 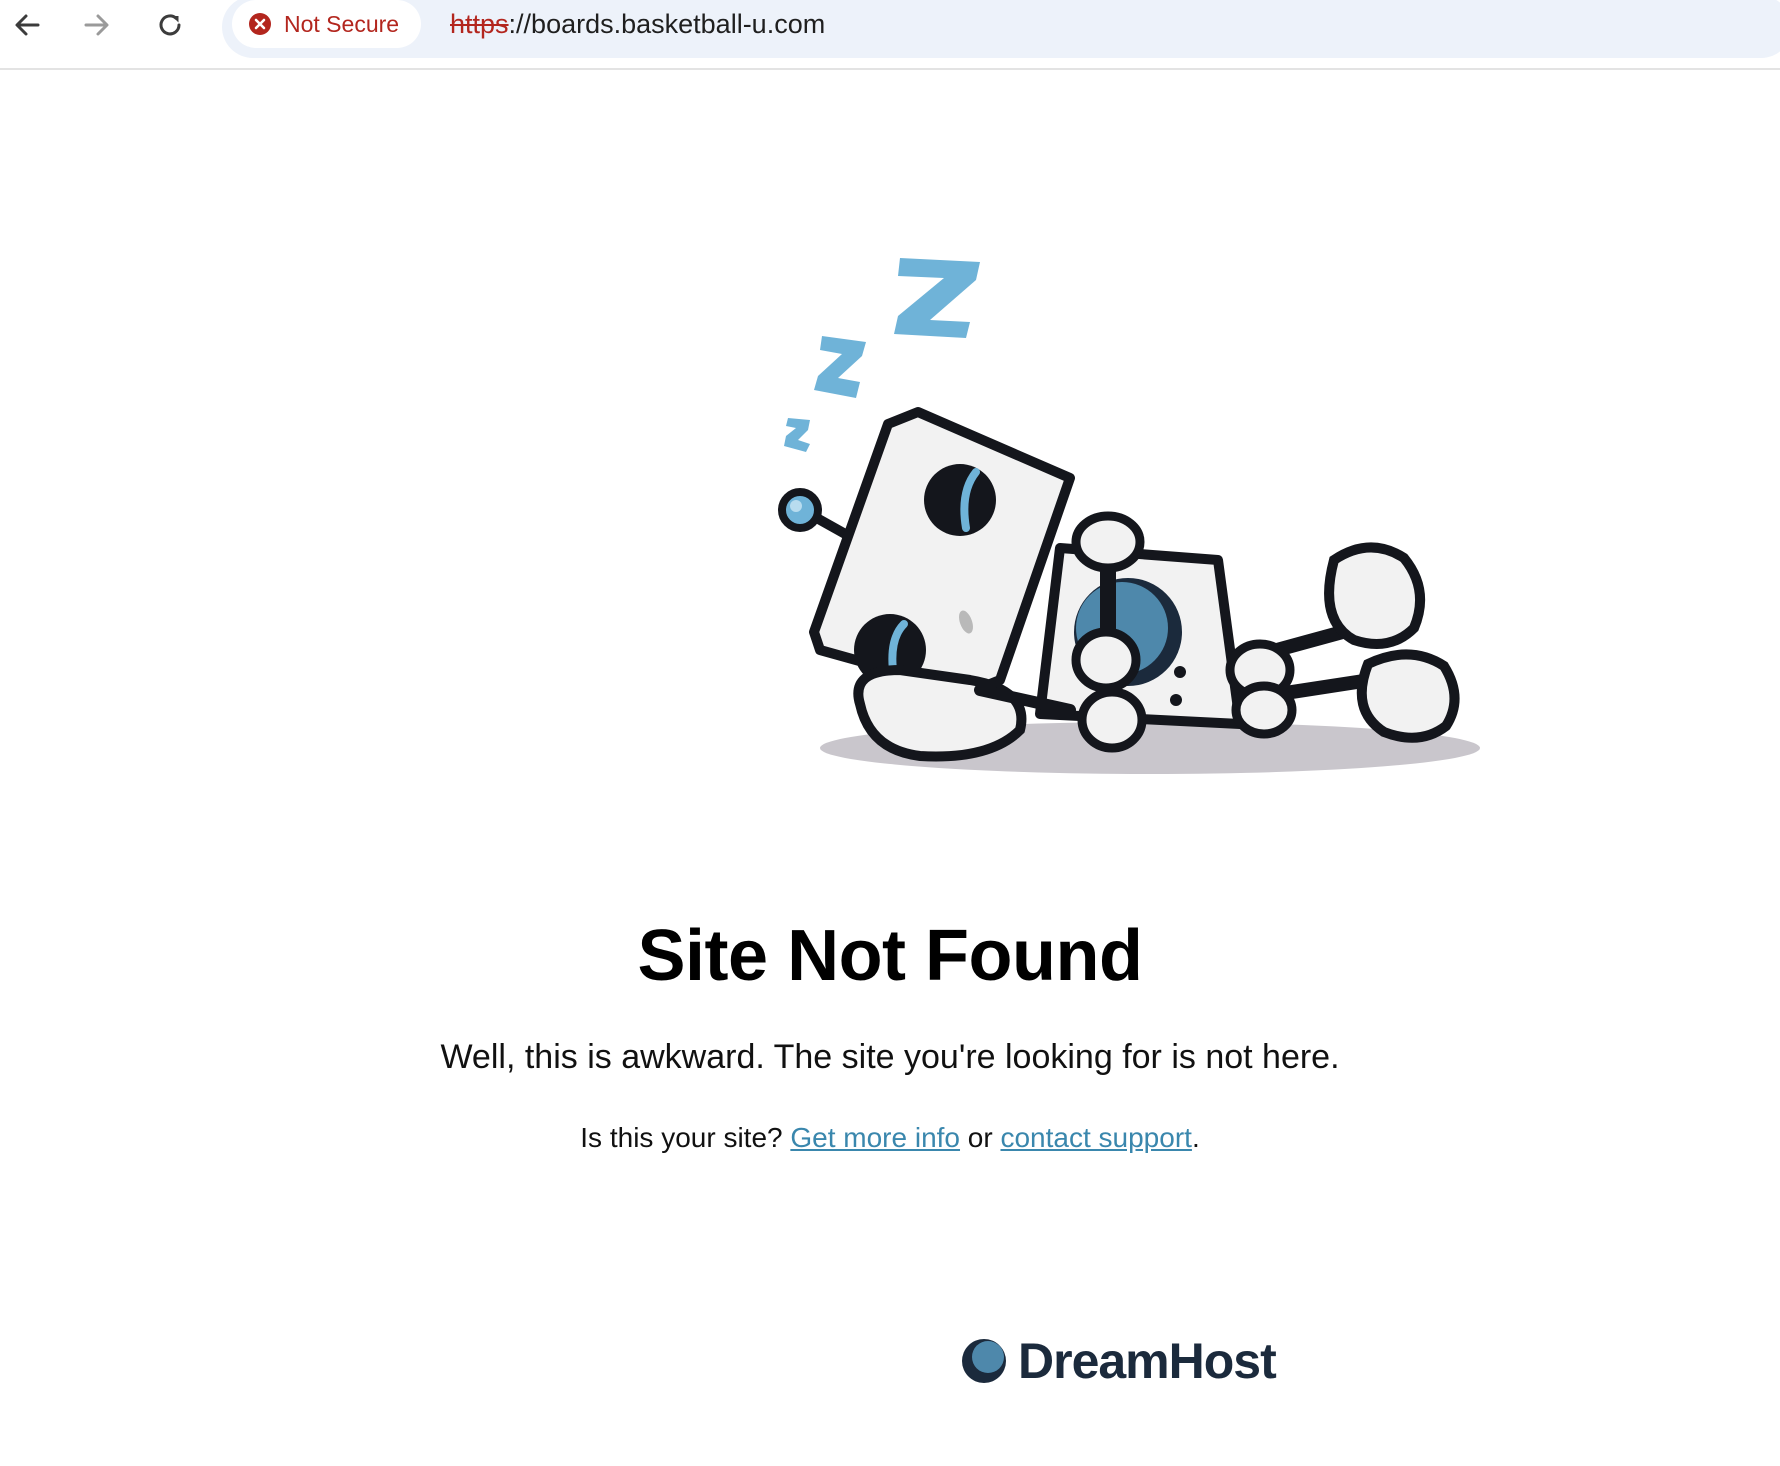 I want to click on help-prefix: Is this your site?, so click(x=685, y=1137).